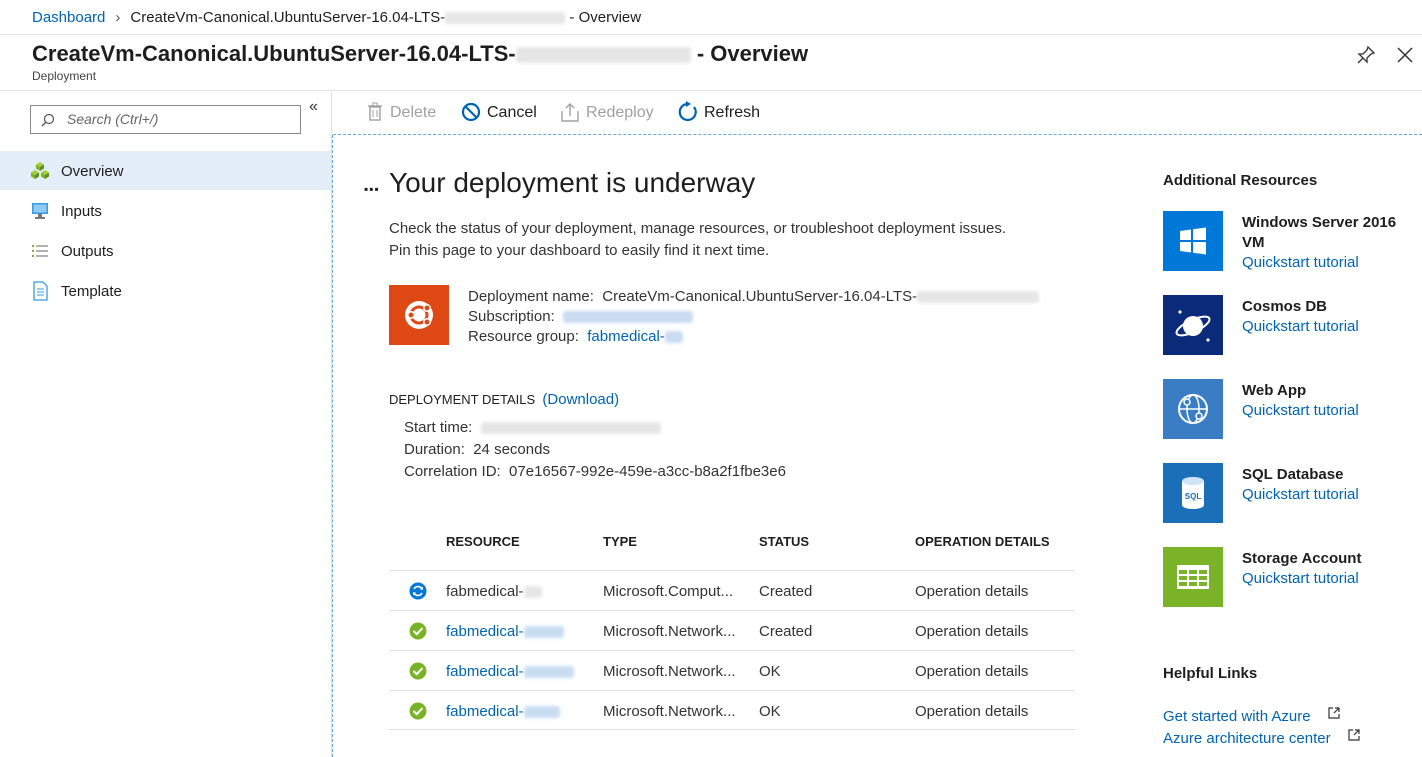  I want to click on refresh-button: Refresh, so click(732, 113).